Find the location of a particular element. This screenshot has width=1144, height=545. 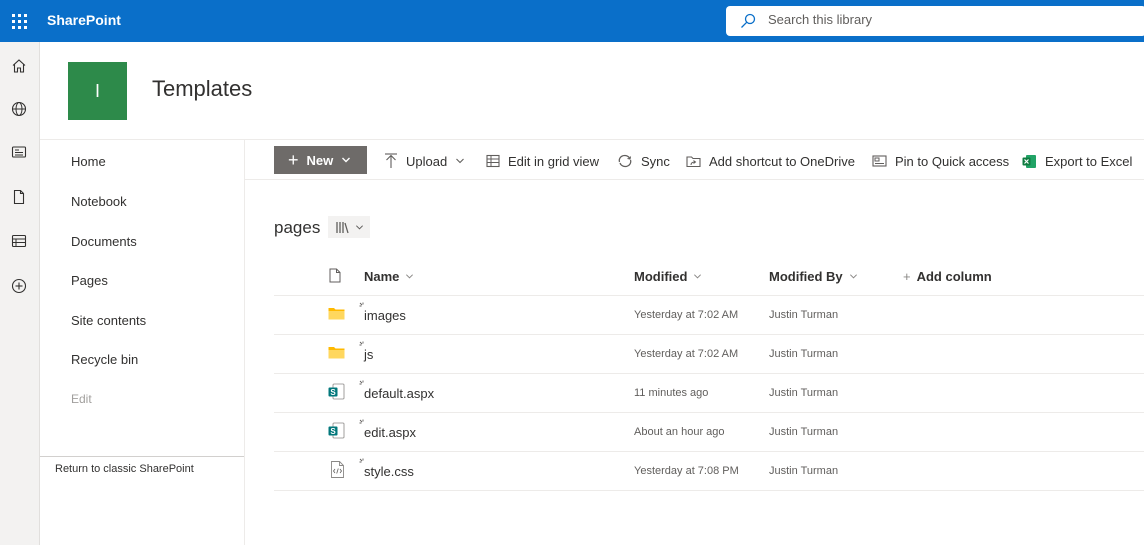

app-launcher-button is located at coordinates (19, 21).